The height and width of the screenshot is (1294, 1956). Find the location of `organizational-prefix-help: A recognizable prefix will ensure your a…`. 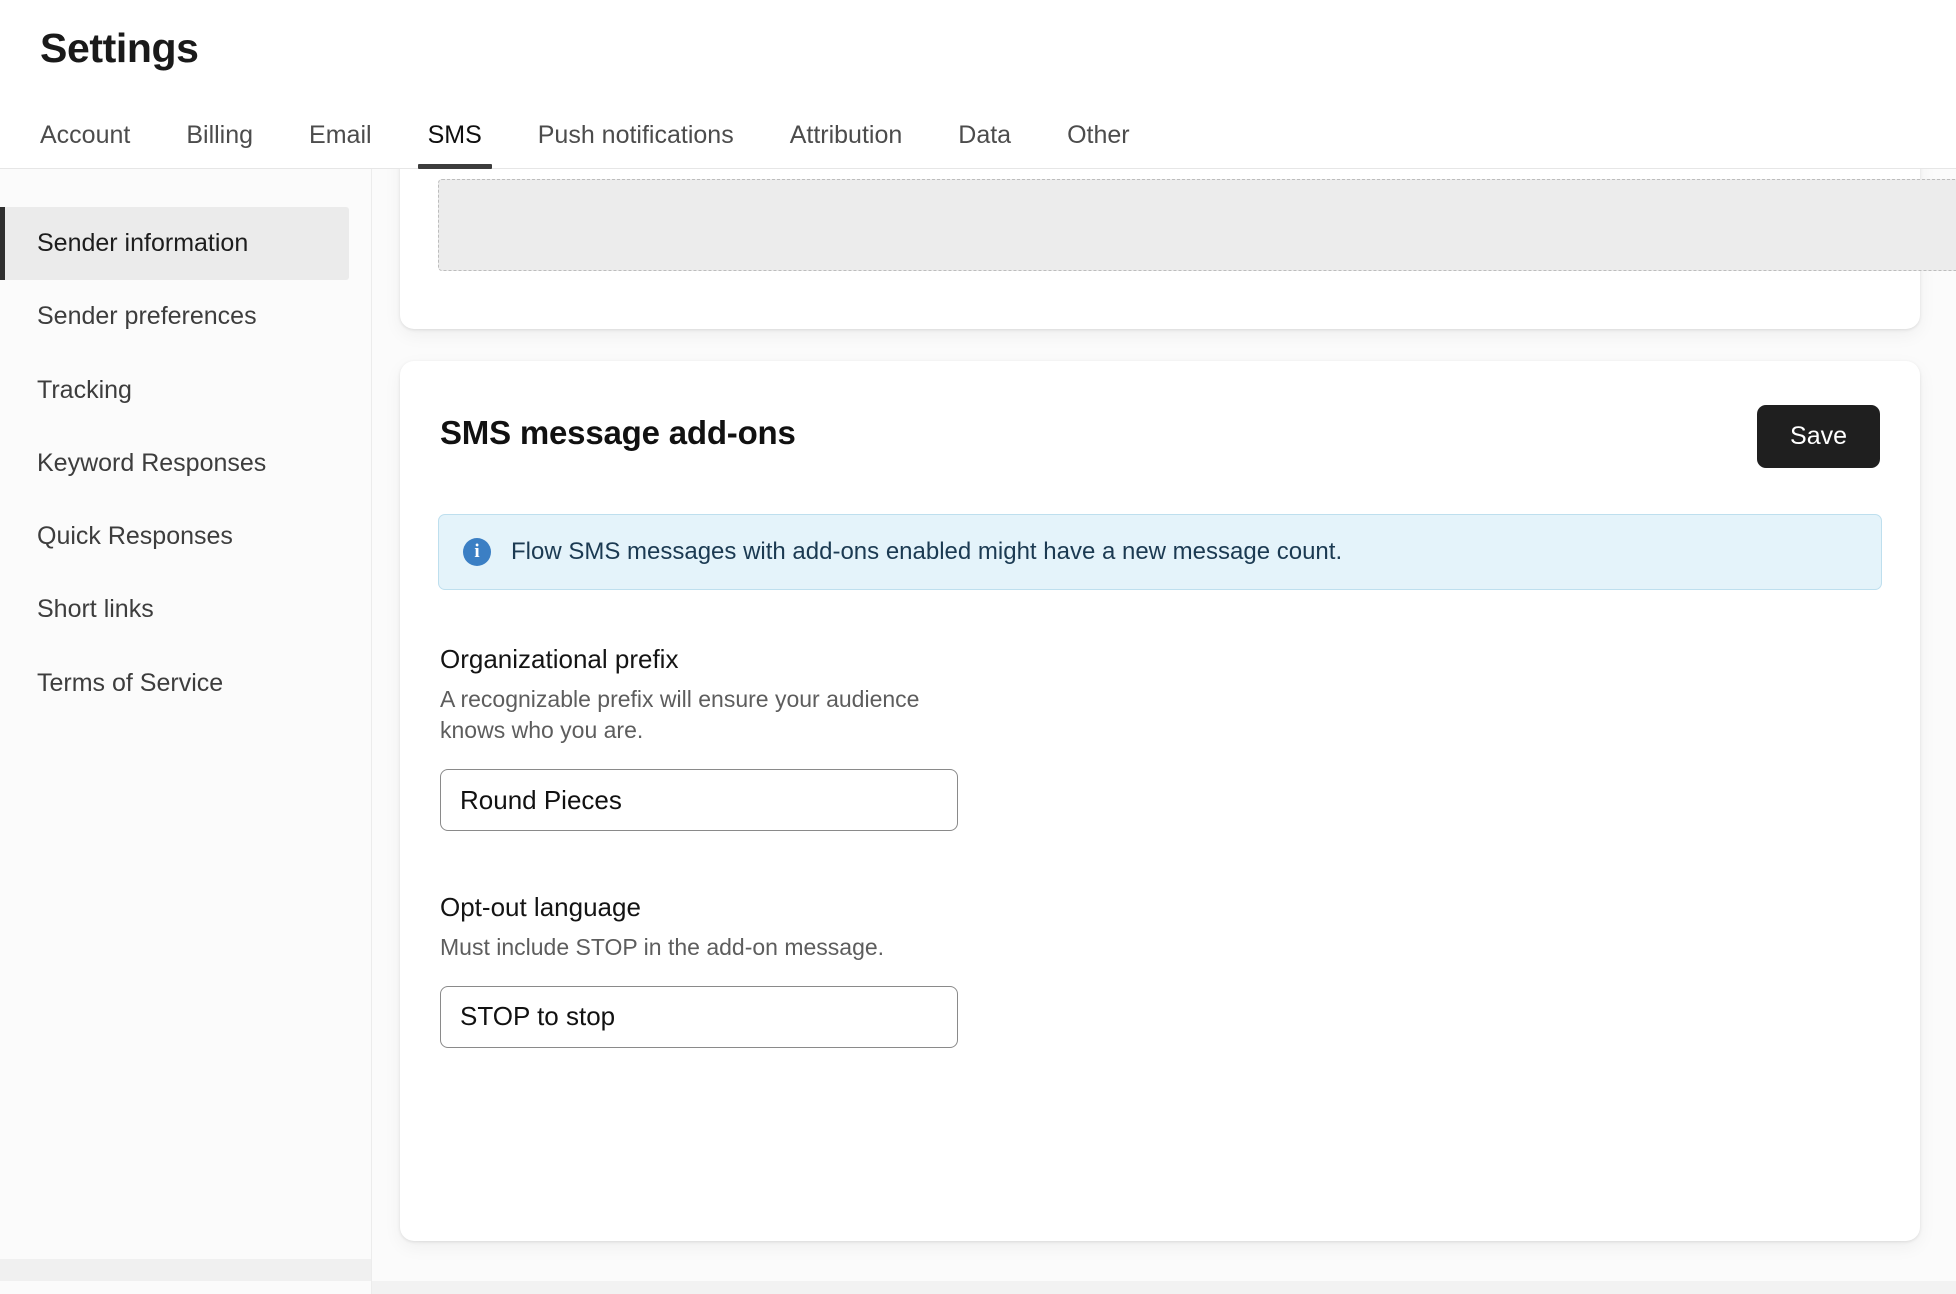

organizational-prefix-help: A recognizable prefix will ensure your a… is located at coordinates (680, 714).